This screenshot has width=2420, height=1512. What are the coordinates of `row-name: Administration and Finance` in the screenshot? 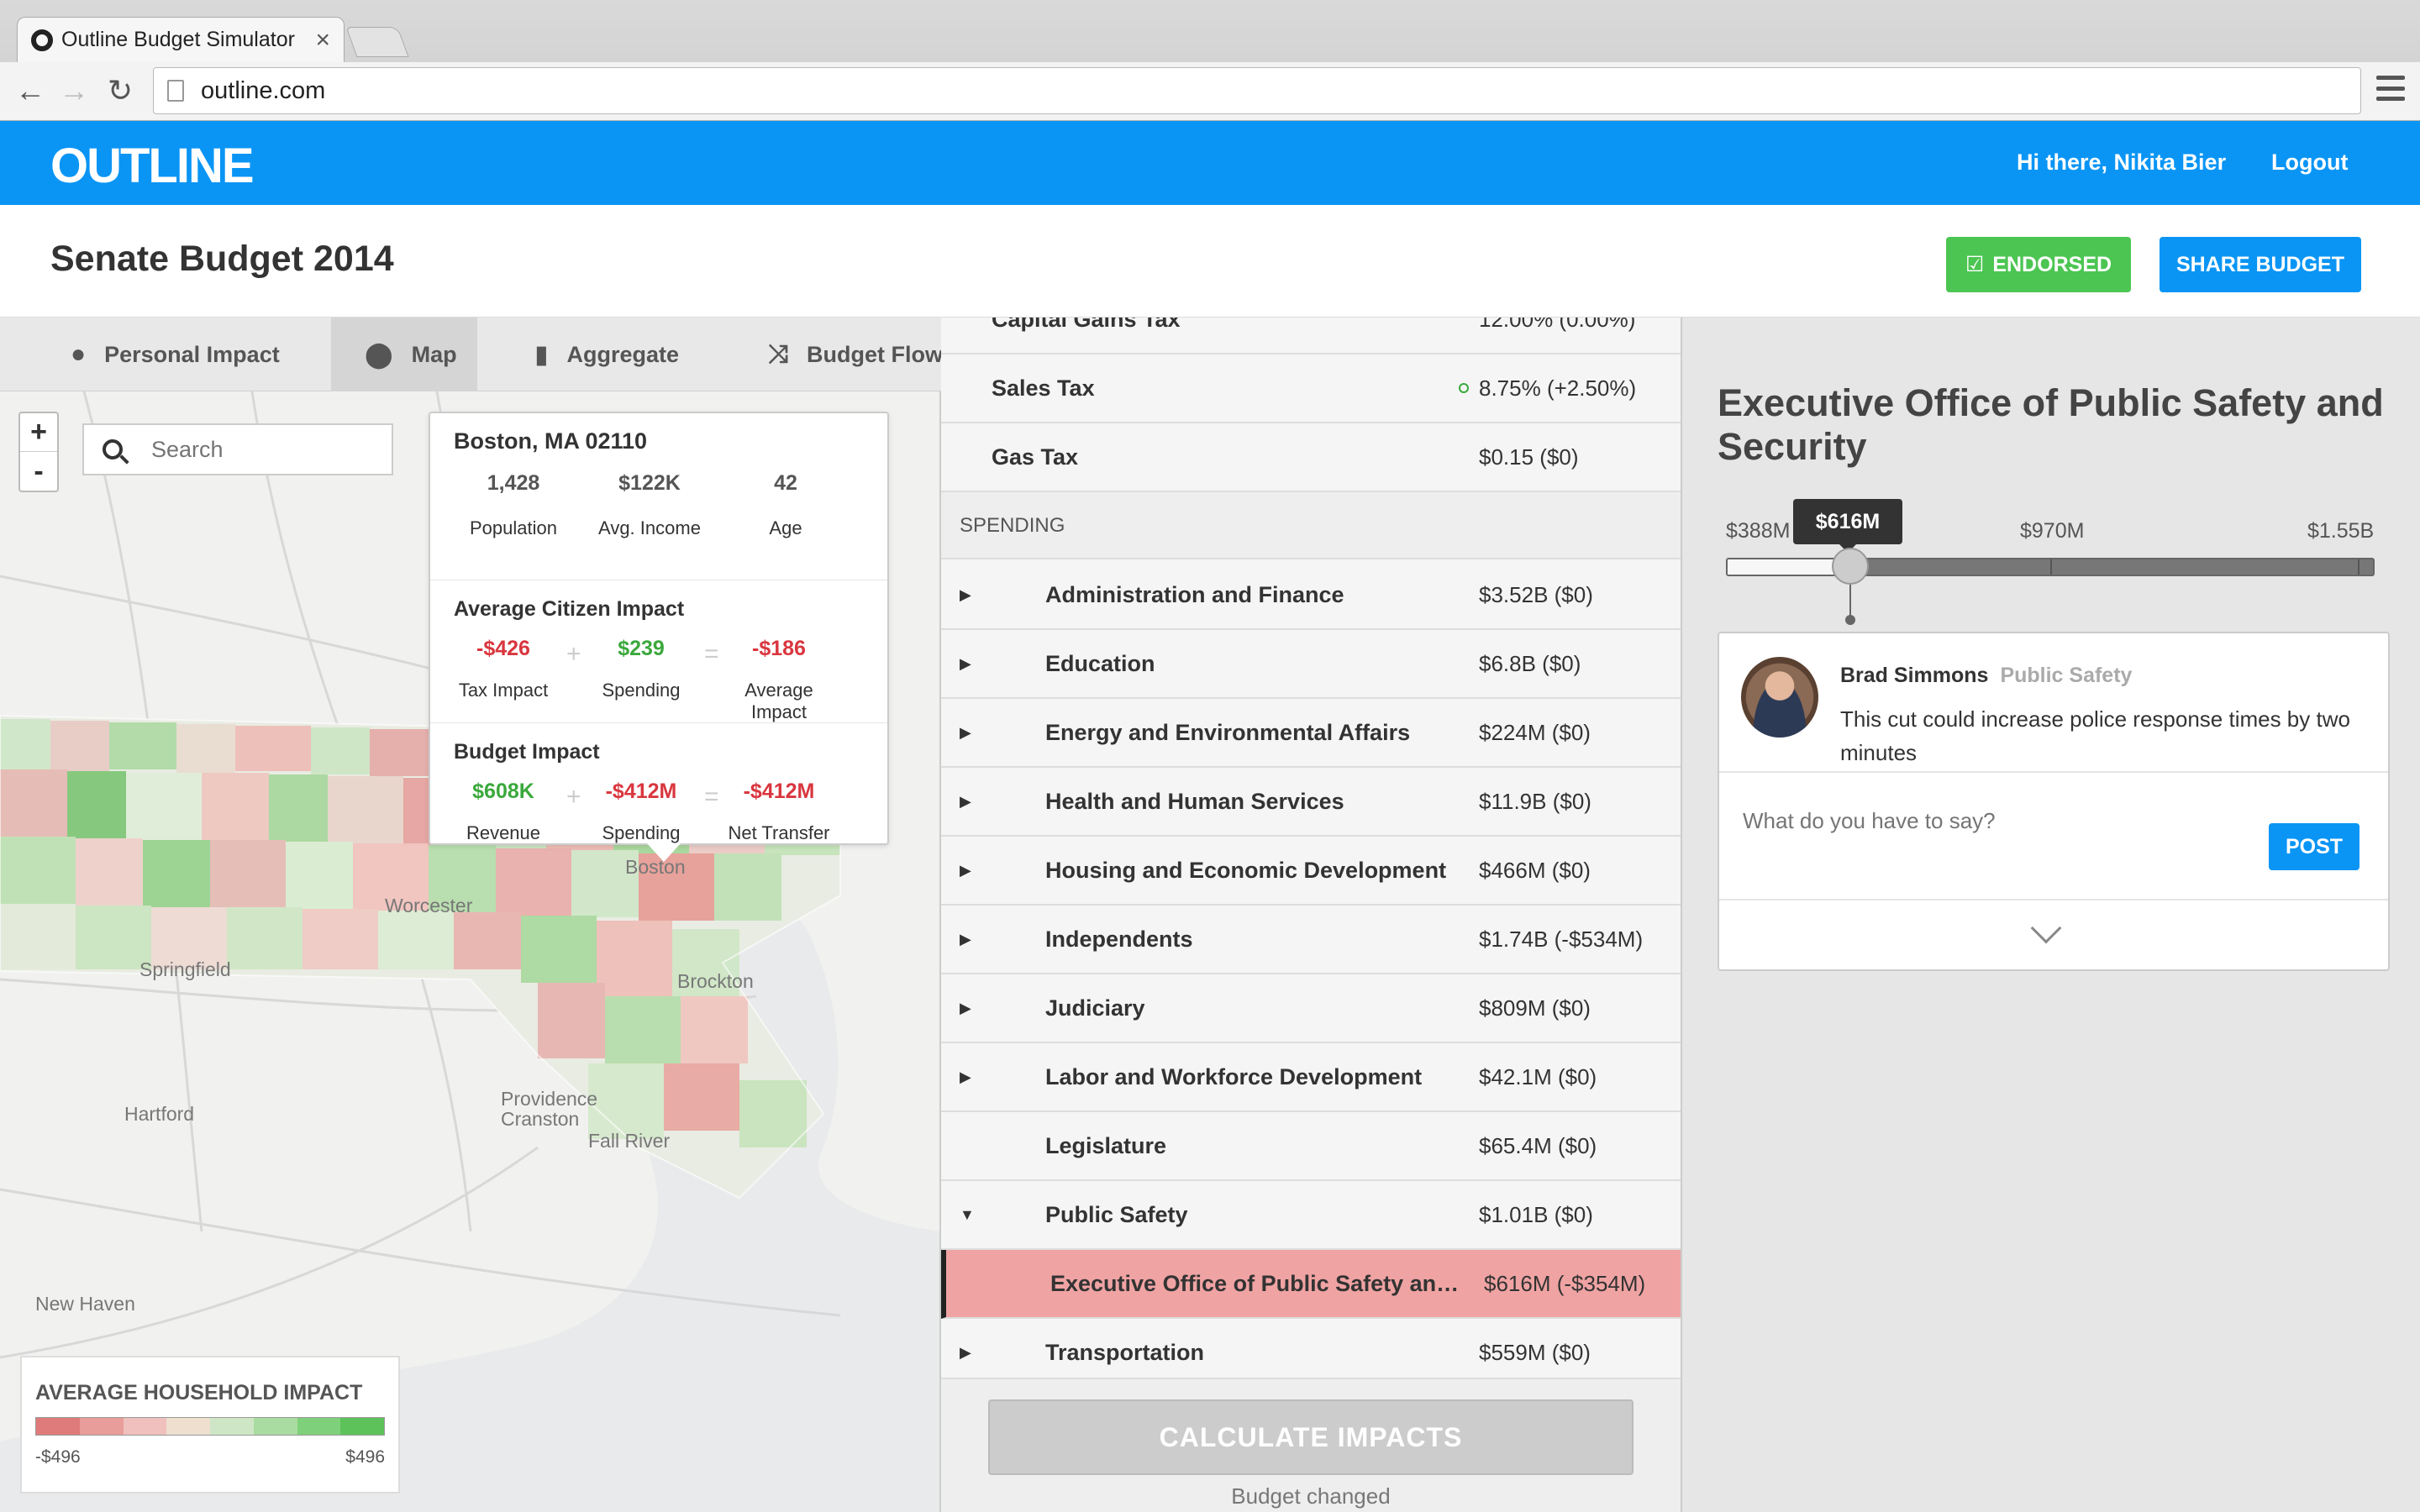 It's located at (1195, 594).